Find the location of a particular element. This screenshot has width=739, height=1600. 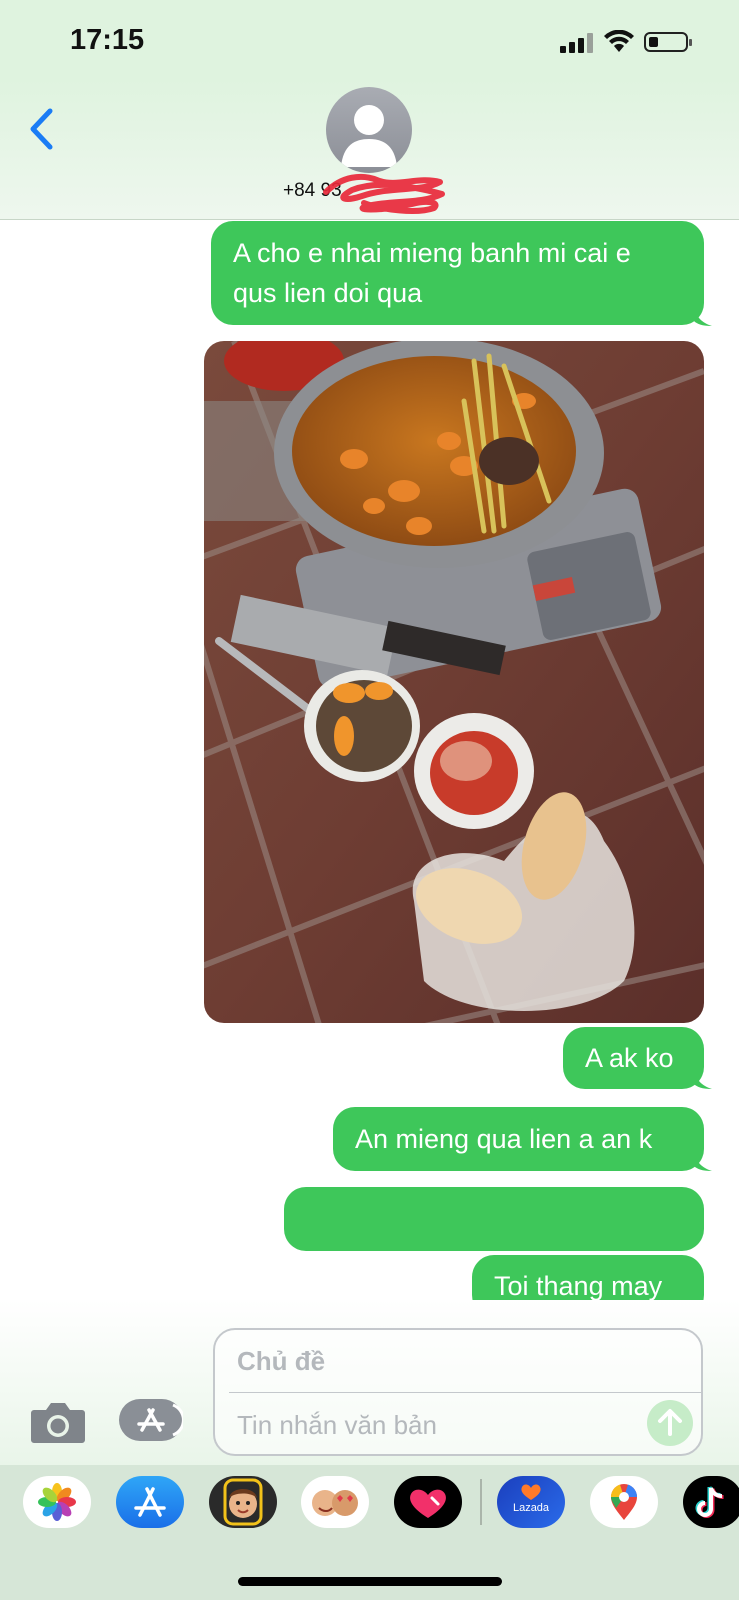

message-text: Toi thang may is located at coordinates (578, 1286).